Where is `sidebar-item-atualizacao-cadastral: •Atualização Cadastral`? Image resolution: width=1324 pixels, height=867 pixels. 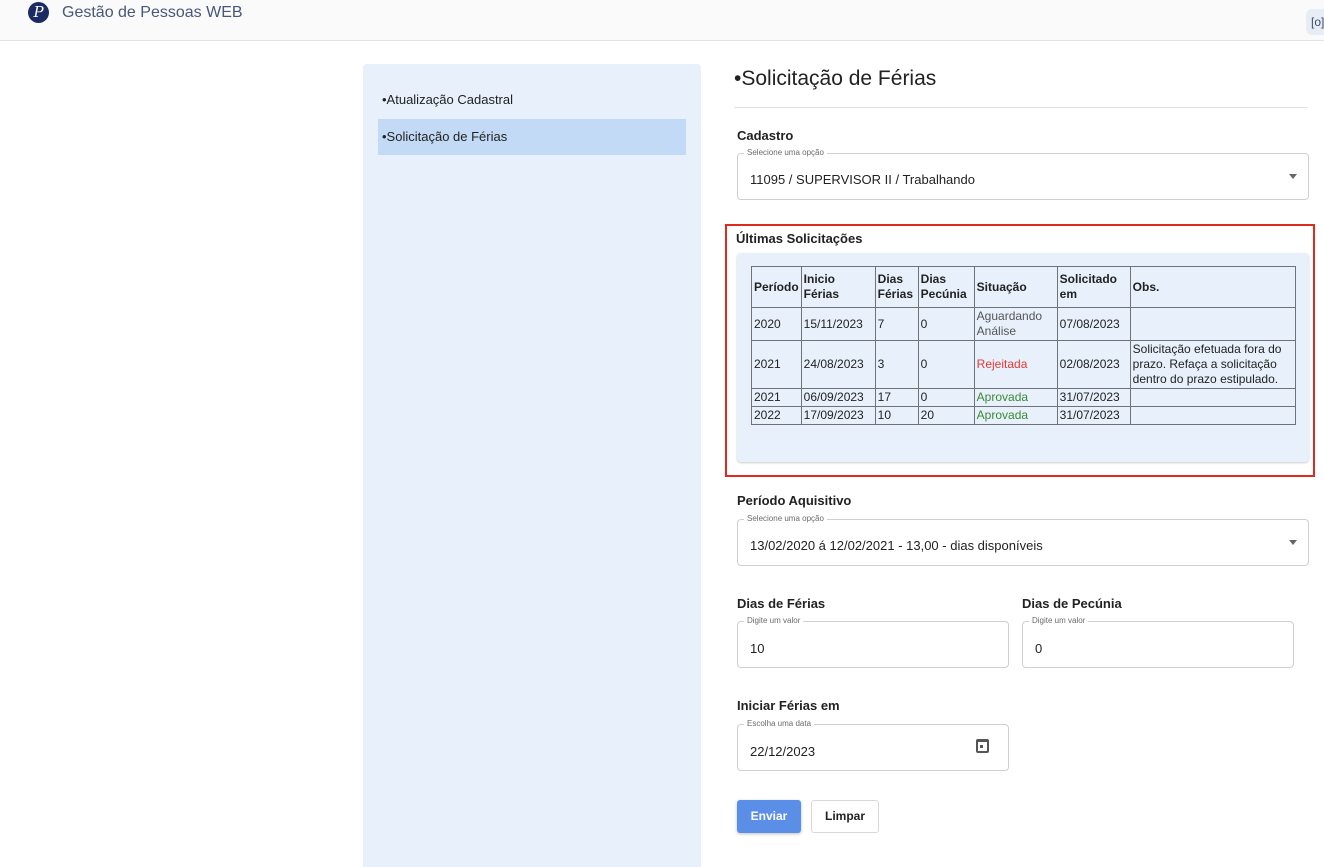
sidebar-item-atualizacao-cadastral: •Atualização Cadastral is located at coordinates (532, 100).